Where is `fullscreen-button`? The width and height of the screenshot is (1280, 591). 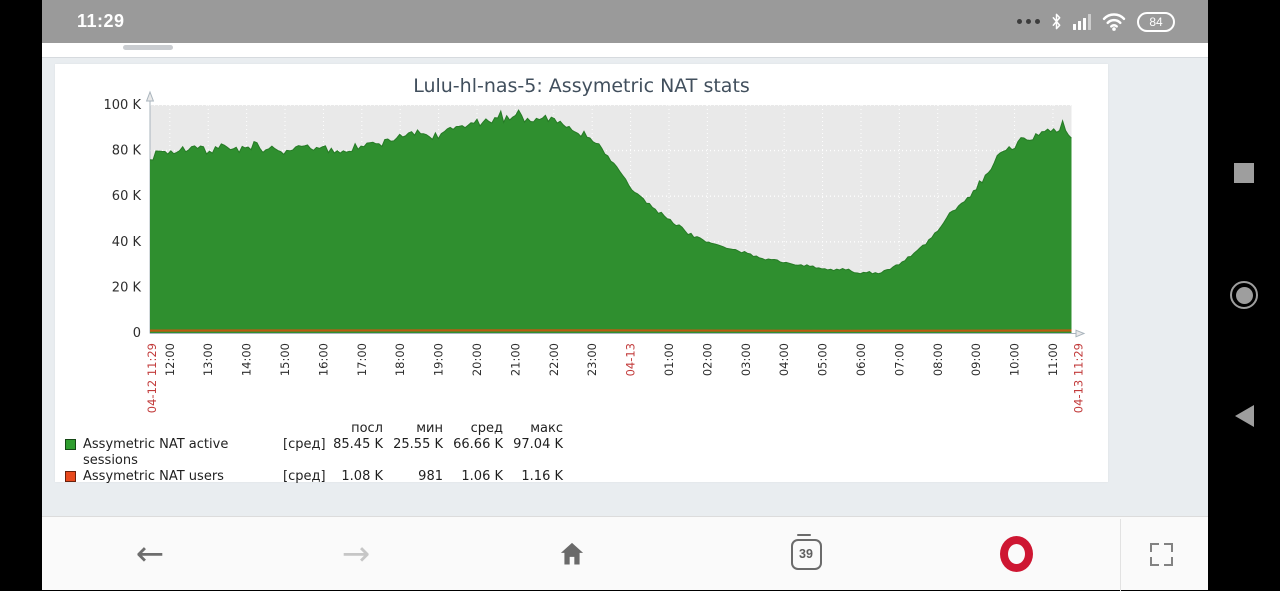
fullscreen-button is located at coordinates (1161, 554).